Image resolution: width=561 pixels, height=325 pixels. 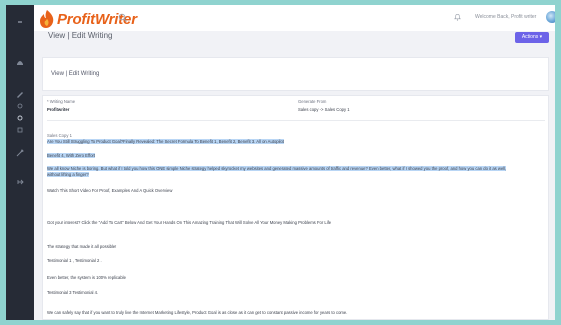 I want to click on writing-name-value: Profitwriter, so click(x=58, y=109).